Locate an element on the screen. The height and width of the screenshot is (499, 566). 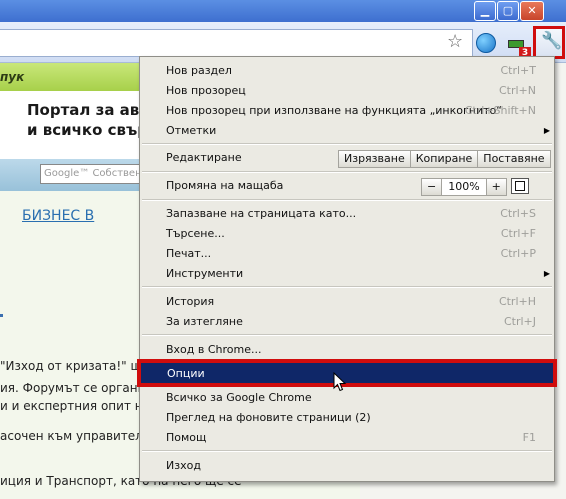
menu-item-downloads: За изтегляне Ctrl+J is located at coordinates (347, 322).